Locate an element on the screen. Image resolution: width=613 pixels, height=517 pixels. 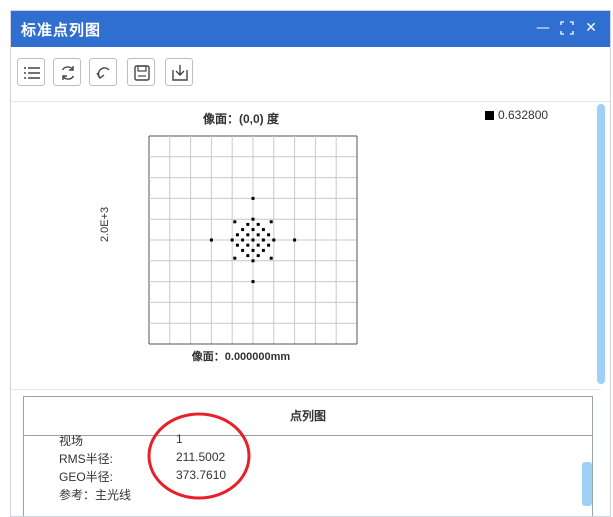
divider is located at coordinates (306, 389).